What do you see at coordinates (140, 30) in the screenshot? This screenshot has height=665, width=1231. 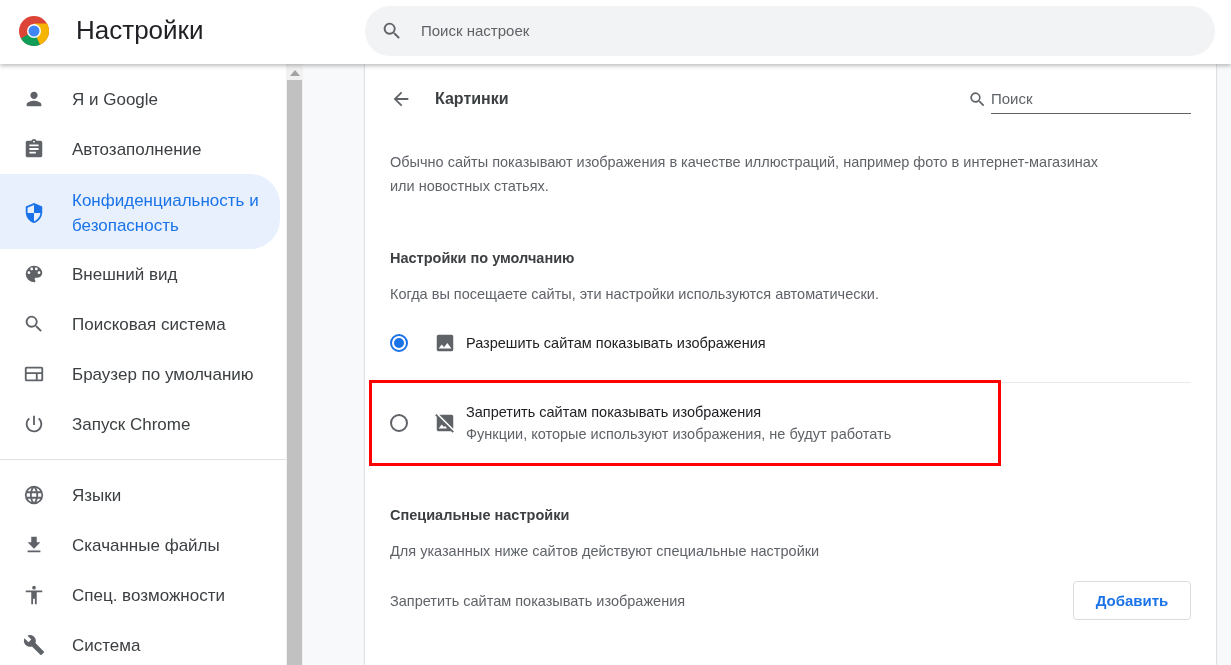 I see `settings-title: Настройки` at bounding box center [140, 30].